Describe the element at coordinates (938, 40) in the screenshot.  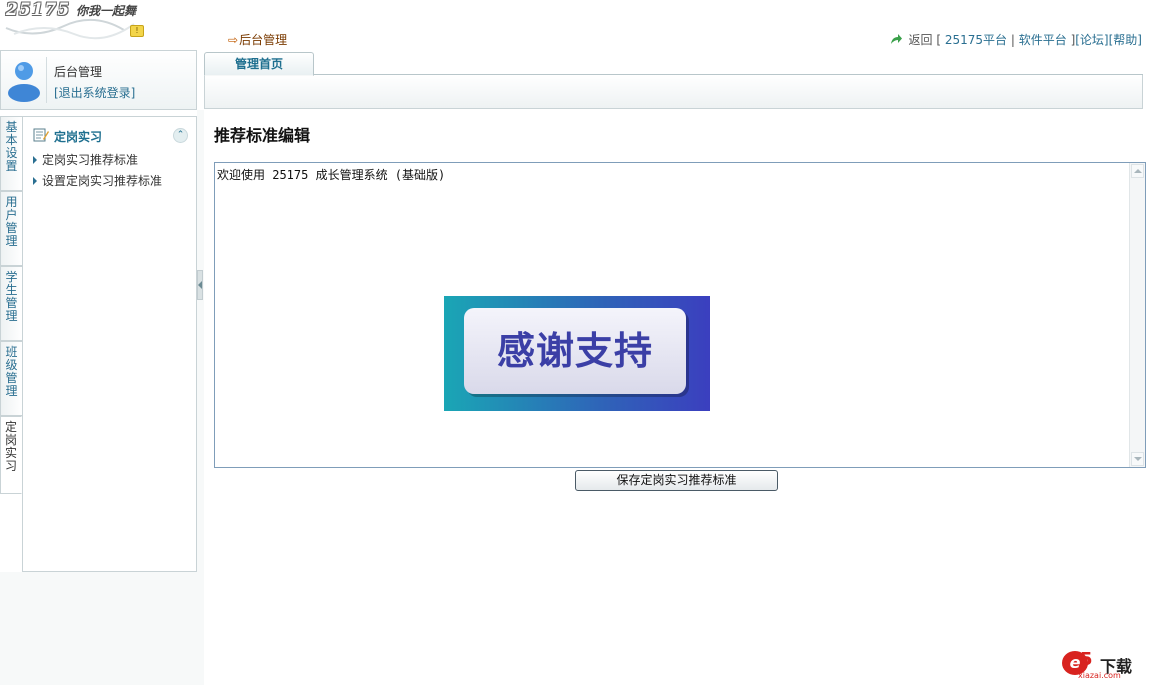
I see `bracket-open: [` at that location.